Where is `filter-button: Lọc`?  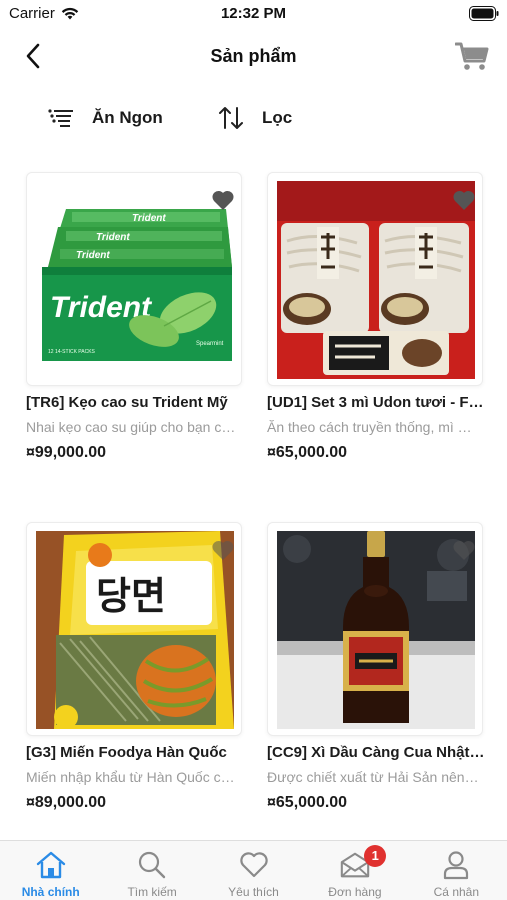 filter-button: Lọc is located at coordinates (255, 118).